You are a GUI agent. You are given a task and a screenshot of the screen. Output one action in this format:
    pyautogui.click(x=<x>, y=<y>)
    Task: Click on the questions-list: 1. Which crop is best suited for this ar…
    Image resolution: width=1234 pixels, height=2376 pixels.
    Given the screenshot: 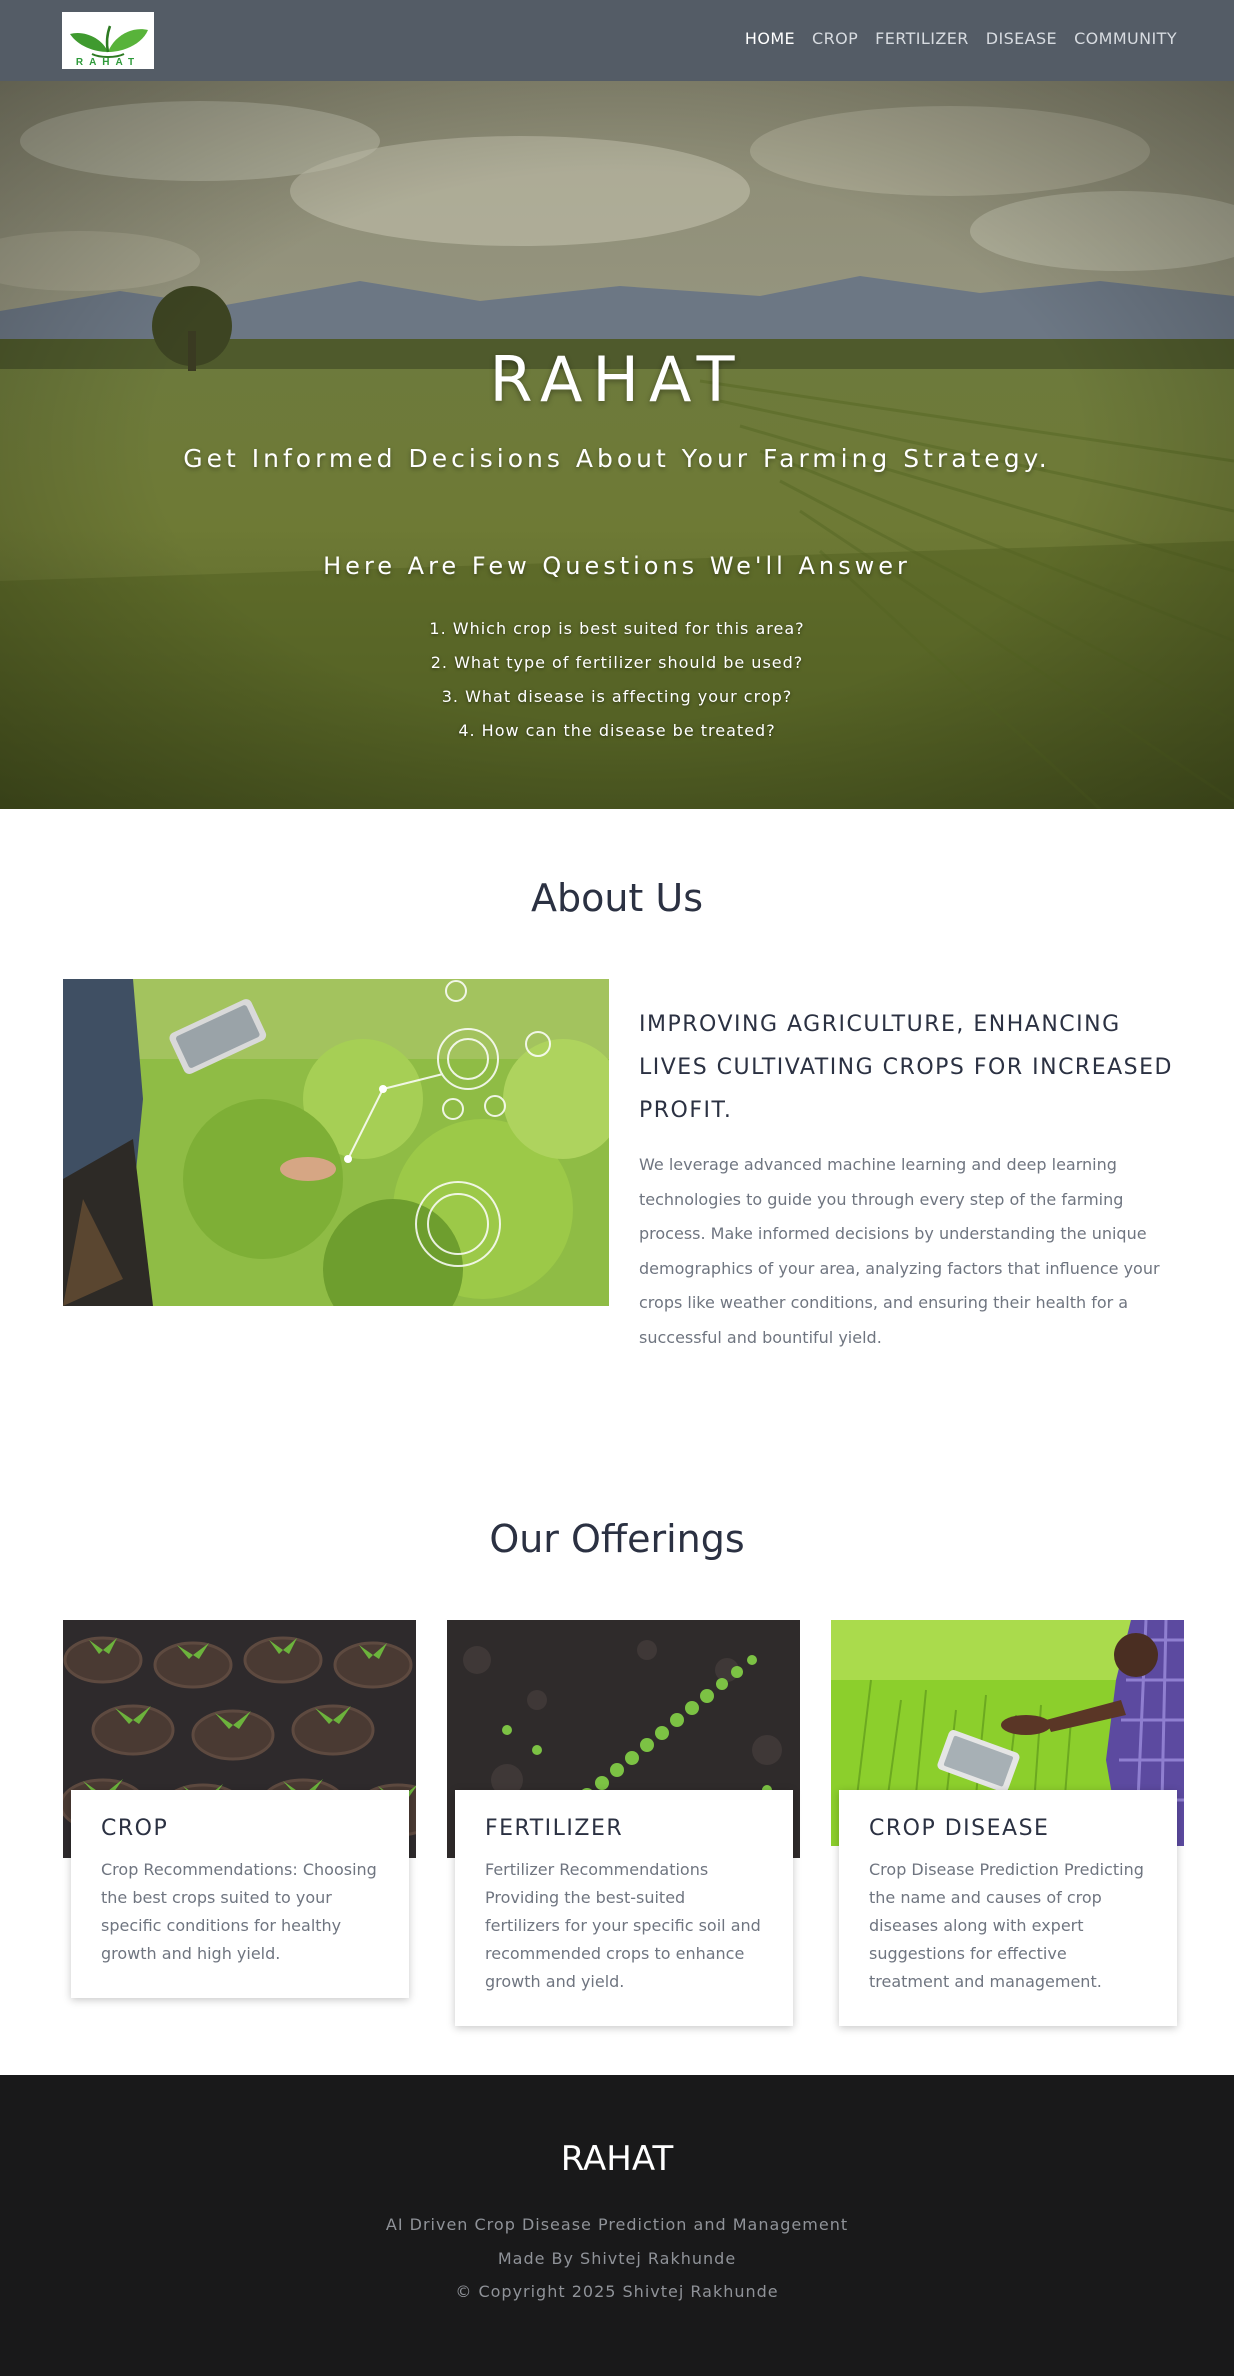 What is the action you would take?
    pyautogui.click(x=617, y=680)
    